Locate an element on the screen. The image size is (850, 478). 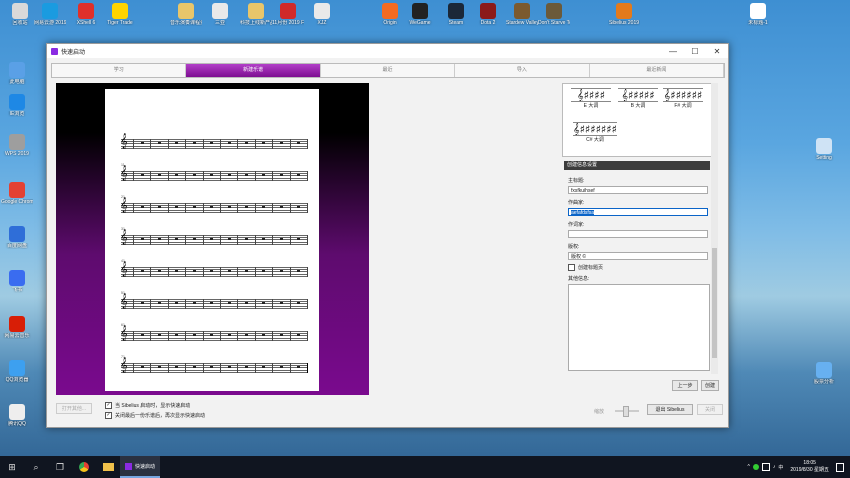
composer-input: aefafdsfsa is located at coordinates (638, 212).